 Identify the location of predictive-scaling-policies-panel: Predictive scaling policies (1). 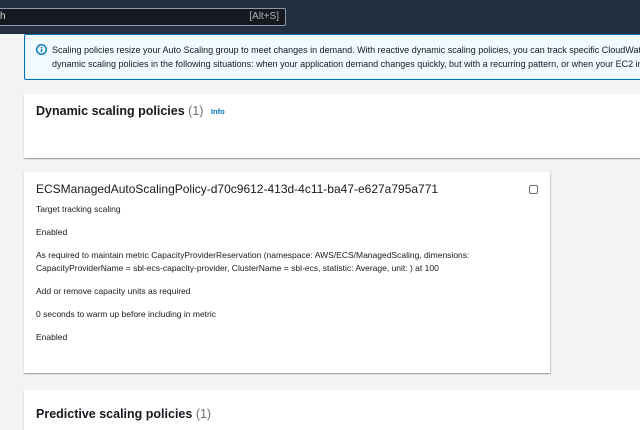
(332, 410).